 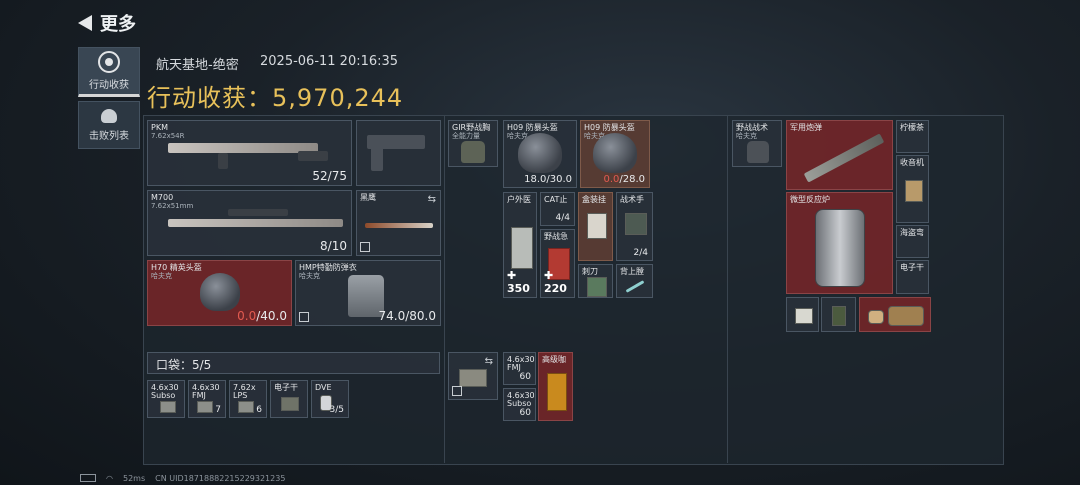 I want to click on pistol-slot, so click(x=398, y=153).